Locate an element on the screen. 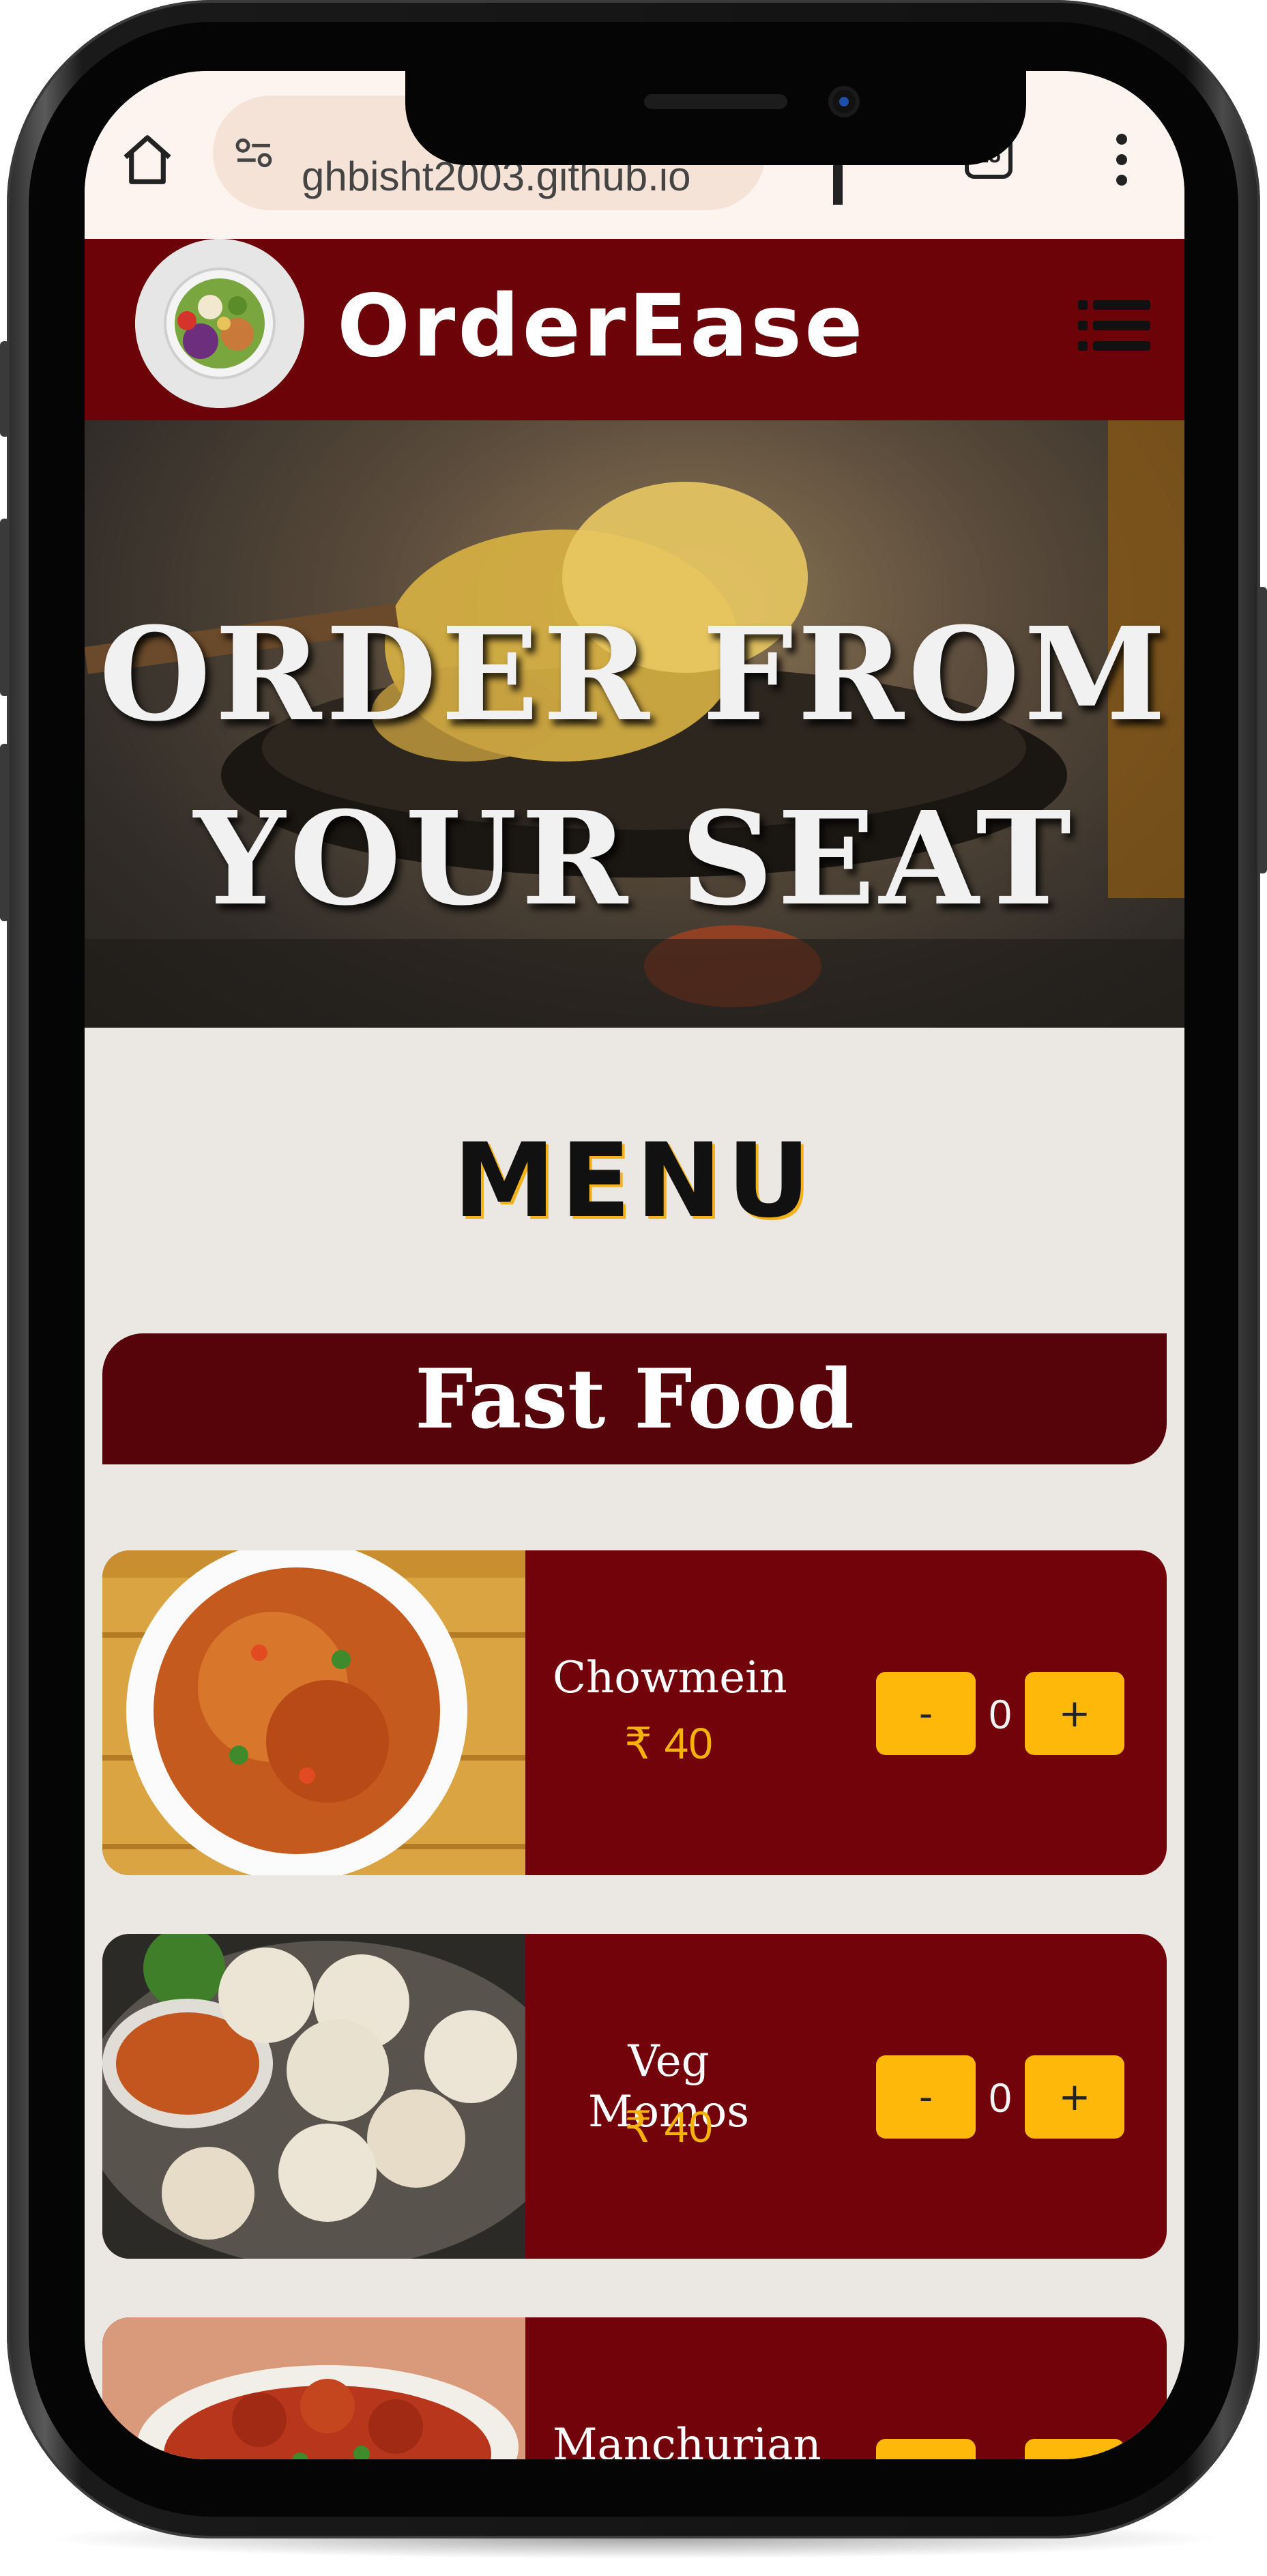 This screenshot has height=2576, width=1267. menu-item-card: Veg Momos ₹ 40 - 0 + is located at coordinates (634, 2096).